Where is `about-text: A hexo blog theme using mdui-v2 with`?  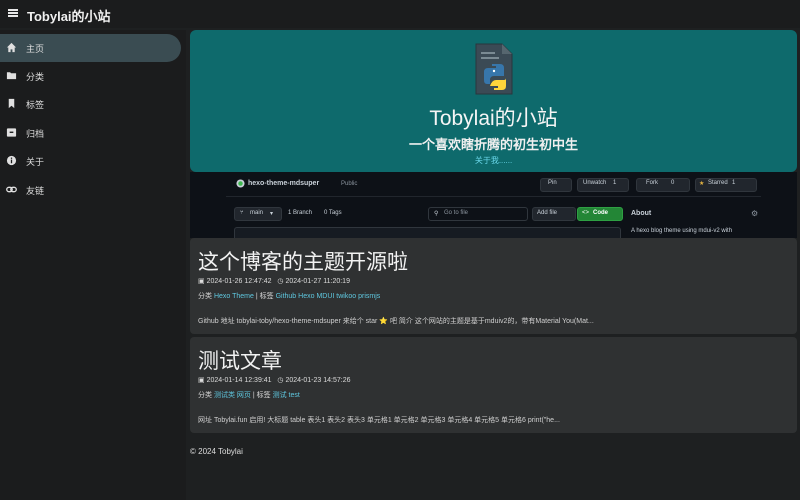
about-text: A hexo blog theme using mdui-v2 with is located at coordinates (682, 231).